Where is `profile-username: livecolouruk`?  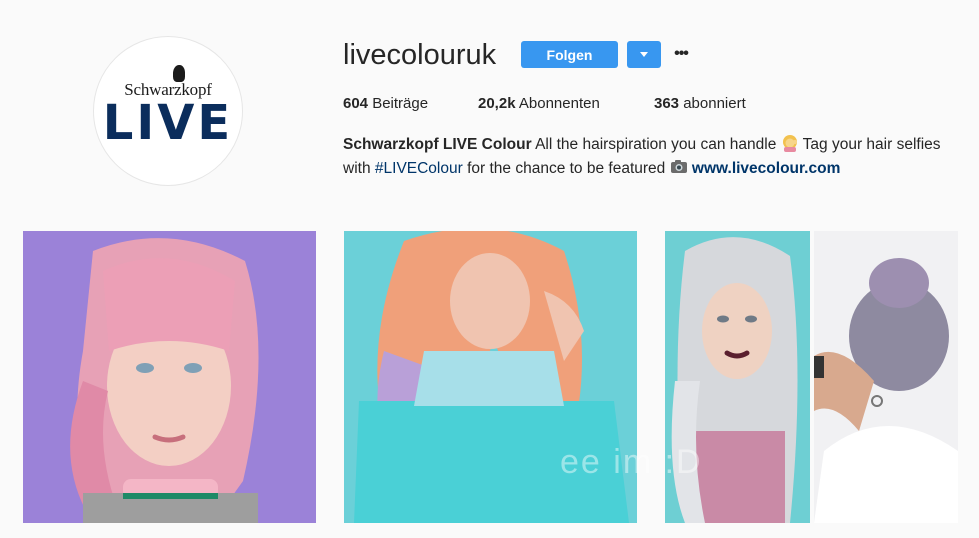 profile-username: livecolouruk is located at coordinates (420, 55).